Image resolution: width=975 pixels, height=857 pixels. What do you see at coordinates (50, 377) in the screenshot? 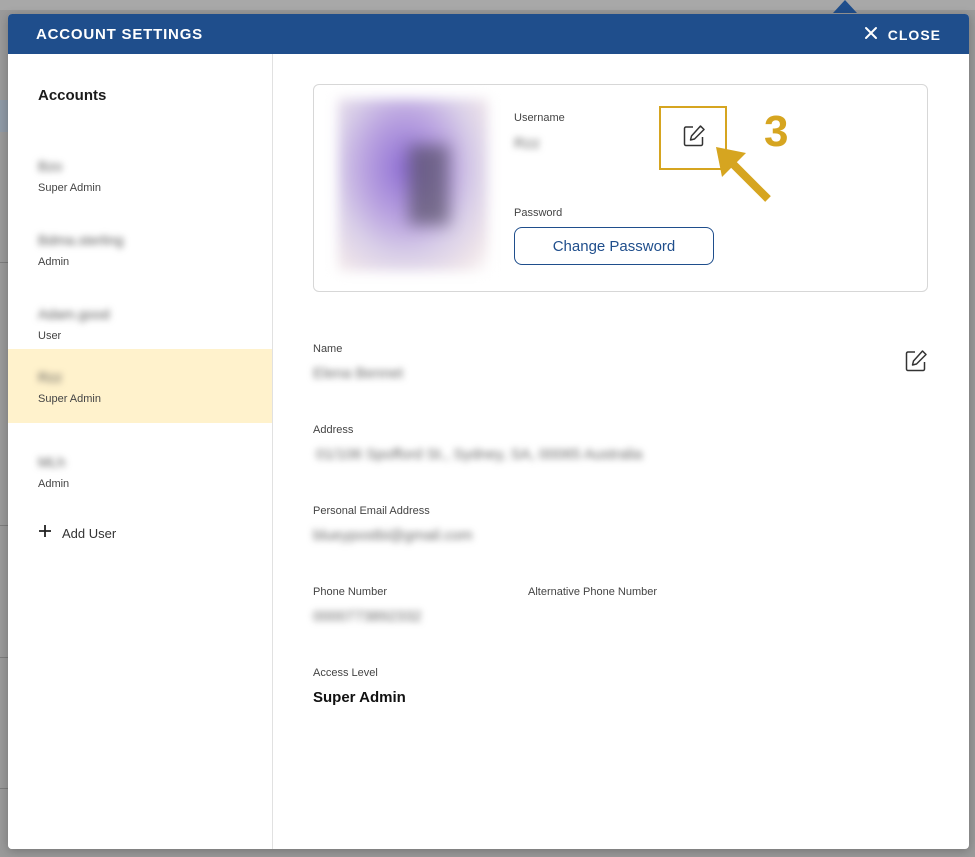
I see `account-name: Rzz` at bounding box center [50, 377].